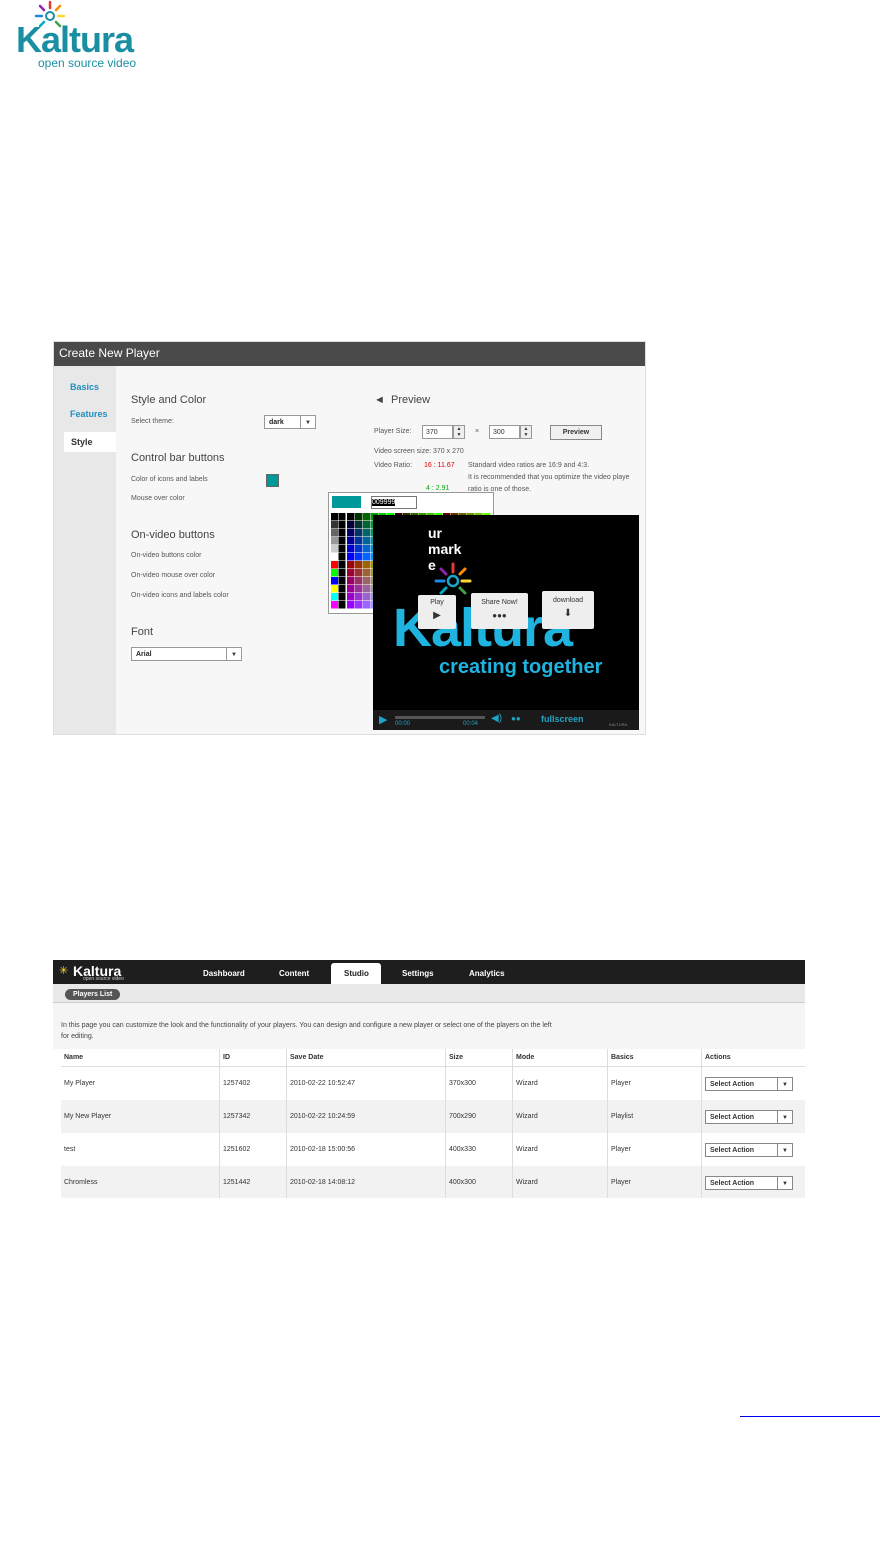  What do you see at coordinates (173, 575) in the screenshot?
I see `on-video-mouse-over-label: On-video mouse over color` at bounding box center [173, 575].